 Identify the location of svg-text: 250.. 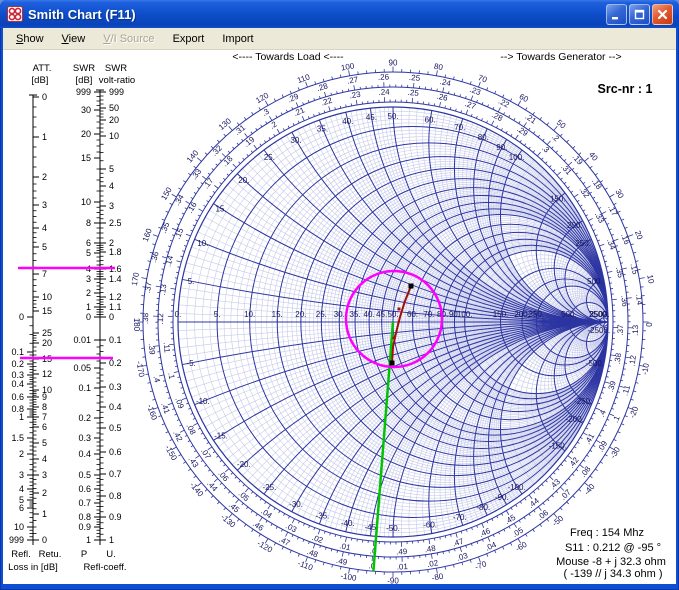
(583, 243).